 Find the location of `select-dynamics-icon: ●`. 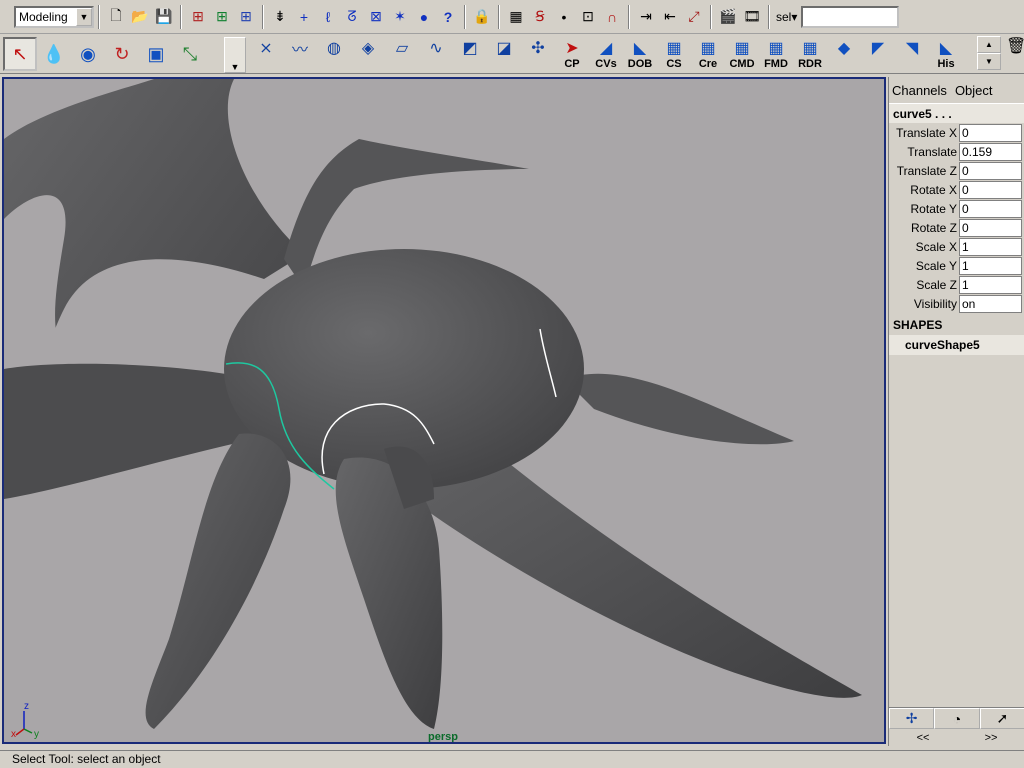

select-dynamics-icon: ● is located at coordinates (424, 17).